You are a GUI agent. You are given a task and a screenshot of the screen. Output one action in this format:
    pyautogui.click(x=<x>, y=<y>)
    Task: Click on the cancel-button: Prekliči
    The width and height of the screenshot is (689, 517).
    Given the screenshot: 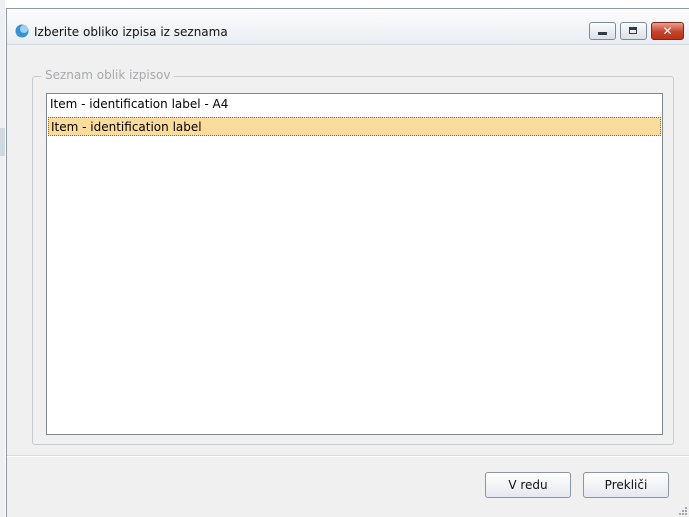 What is the action you would take?
    pyautogui.click(x=626, y=485)
    